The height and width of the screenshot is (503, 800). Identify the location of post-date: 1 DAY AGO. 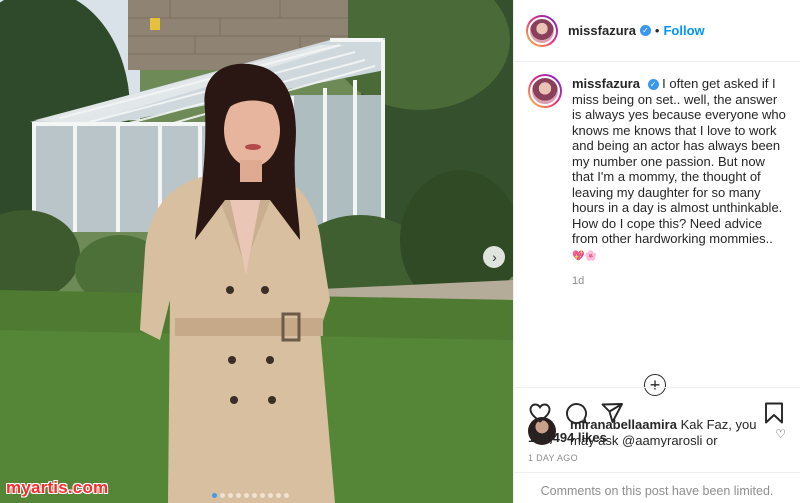
(553, 458).